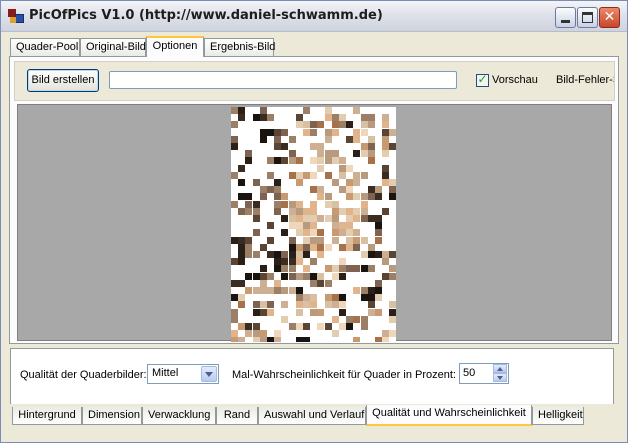  Describe the element at coordinates (47, 416) in the screenshot. I see `tab-hintergrund: Hintergrund` at that location.